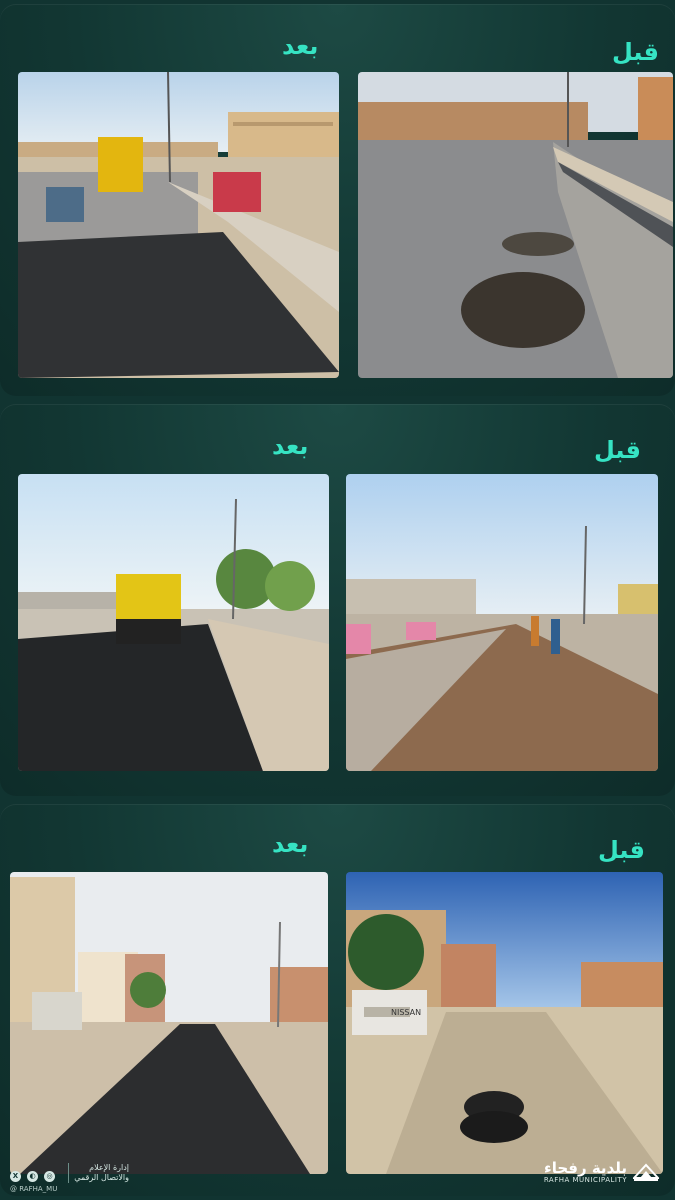  I want to click on instagram-icon: ◎, so click(49, 1176).